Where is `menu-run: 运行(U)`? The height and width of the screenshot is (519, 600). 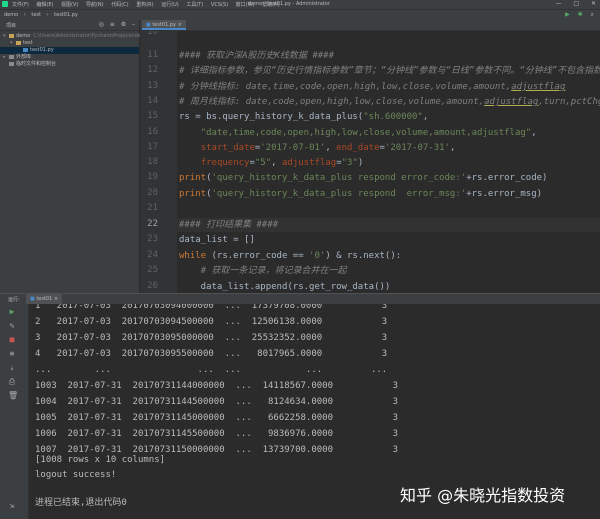
menu-run: 运行(U) is located at coordinates (170, 5).